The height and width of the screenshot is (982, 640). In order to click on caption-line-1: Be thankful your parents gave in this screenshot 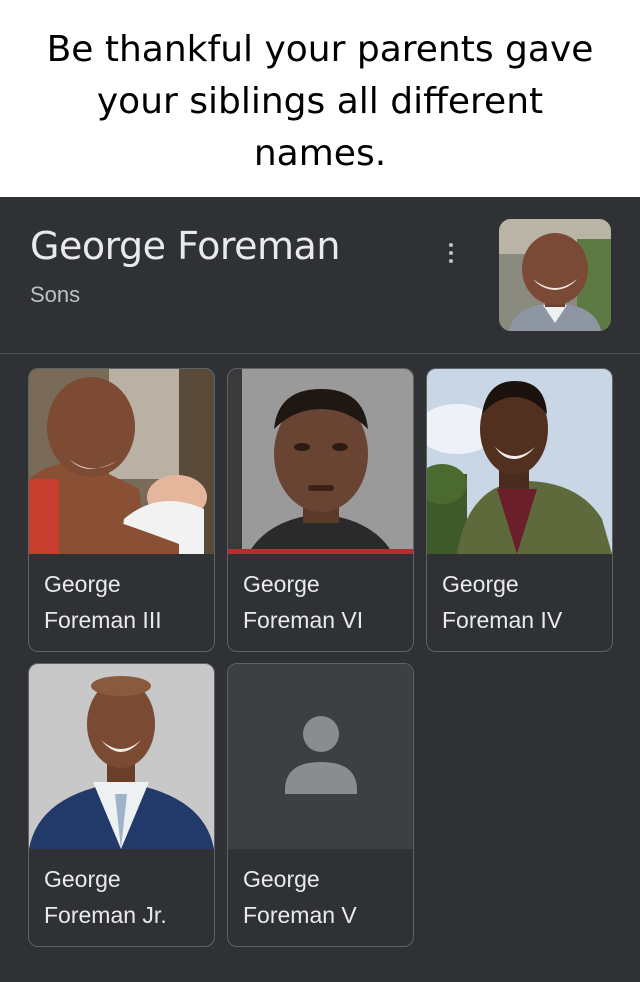, I will do `click(320, 49)`.